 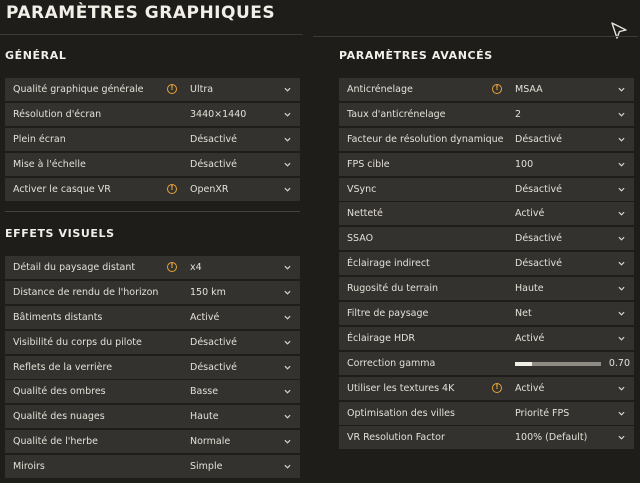 What do you see at coordinates (60, 233) in the screenshot?
I see `section-title-visual-effects: EFFETS VISUELS` at bounding box center [60, 233].